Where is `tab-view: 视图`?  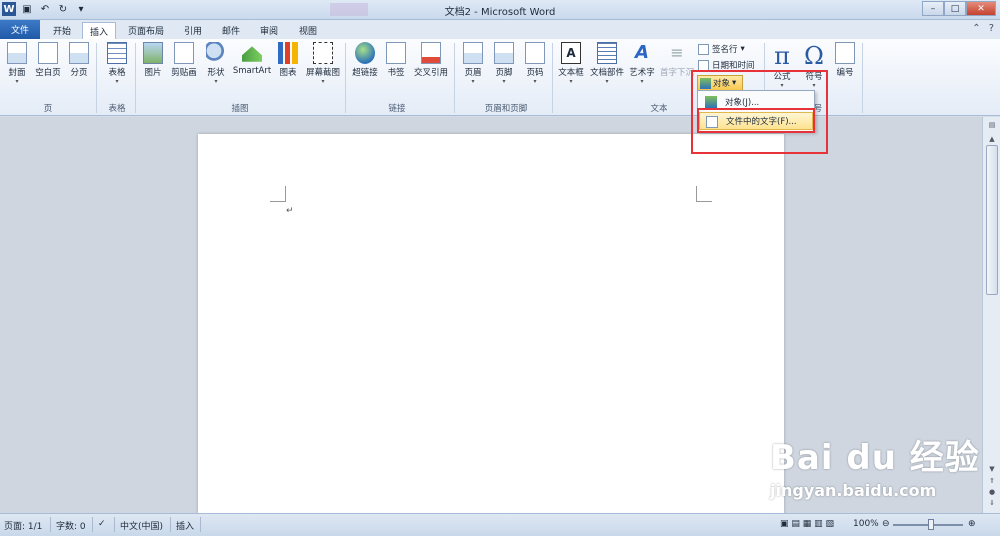 tab-view: 视图 is located at coordinates (308, 30).